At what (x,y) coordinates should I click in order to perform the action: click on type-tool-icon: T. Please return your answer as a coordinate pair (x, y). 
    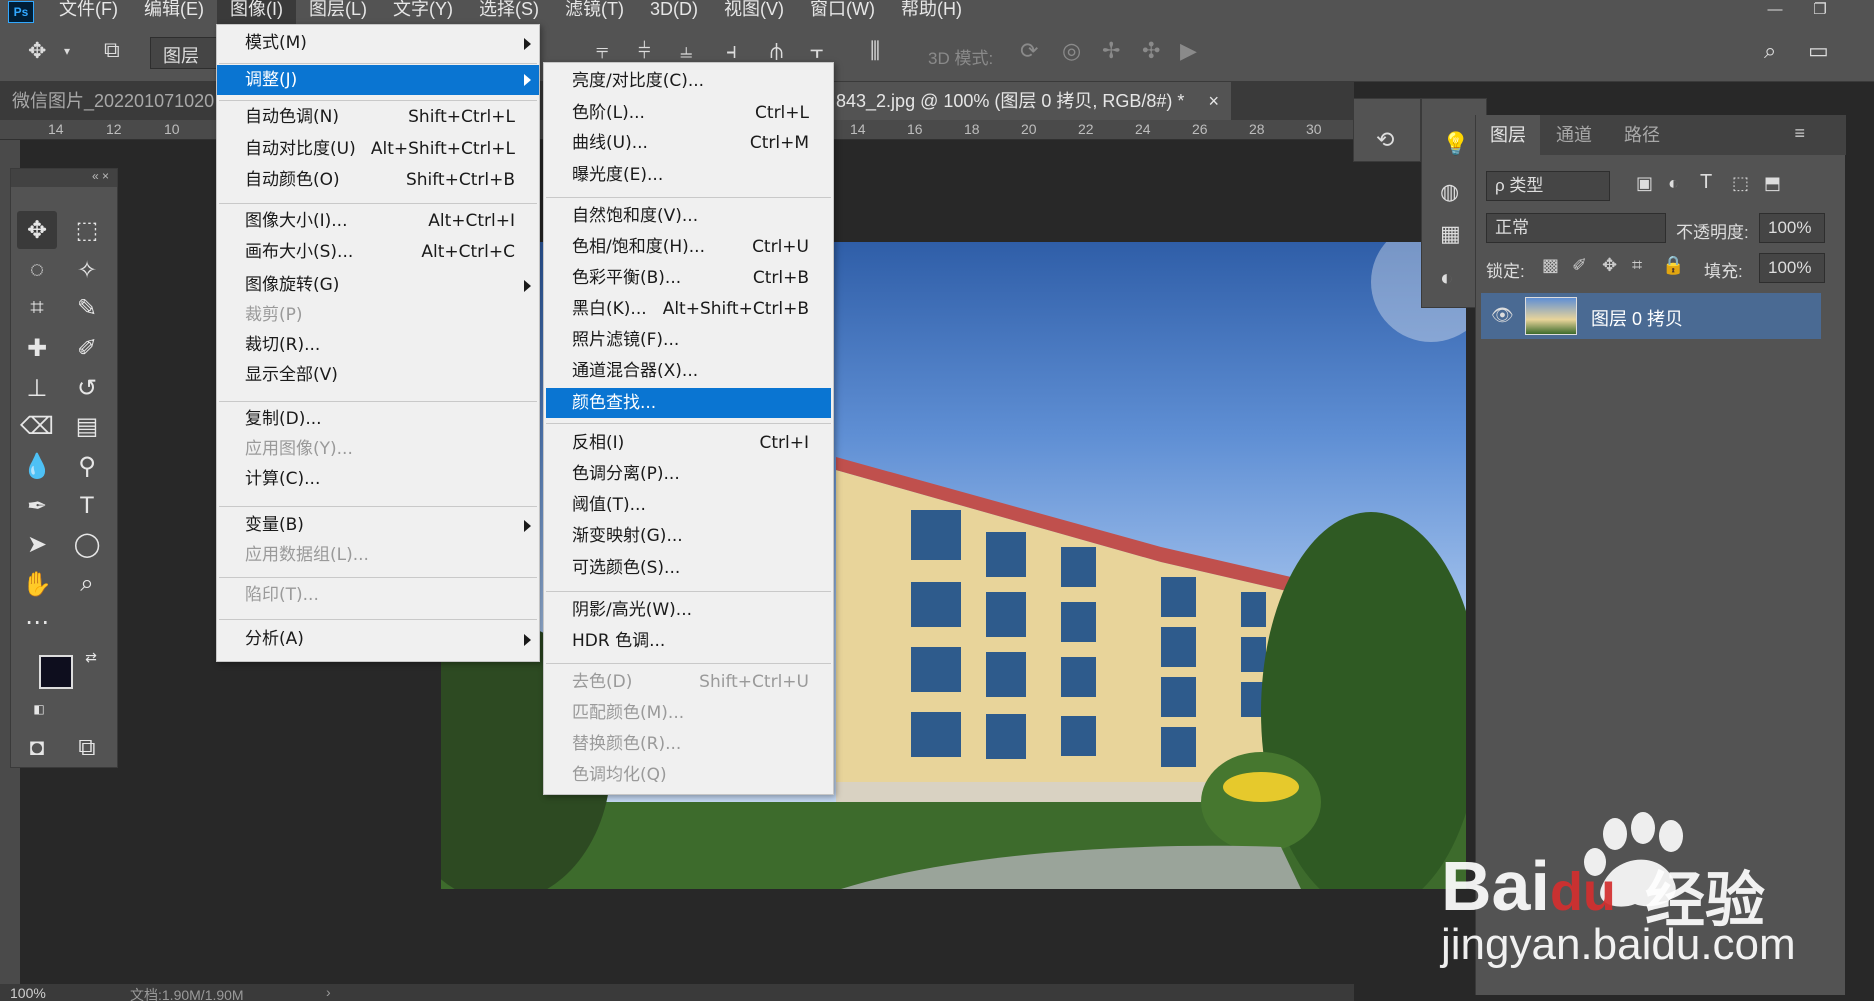
    Looking at the image, I should click on (87, 506).